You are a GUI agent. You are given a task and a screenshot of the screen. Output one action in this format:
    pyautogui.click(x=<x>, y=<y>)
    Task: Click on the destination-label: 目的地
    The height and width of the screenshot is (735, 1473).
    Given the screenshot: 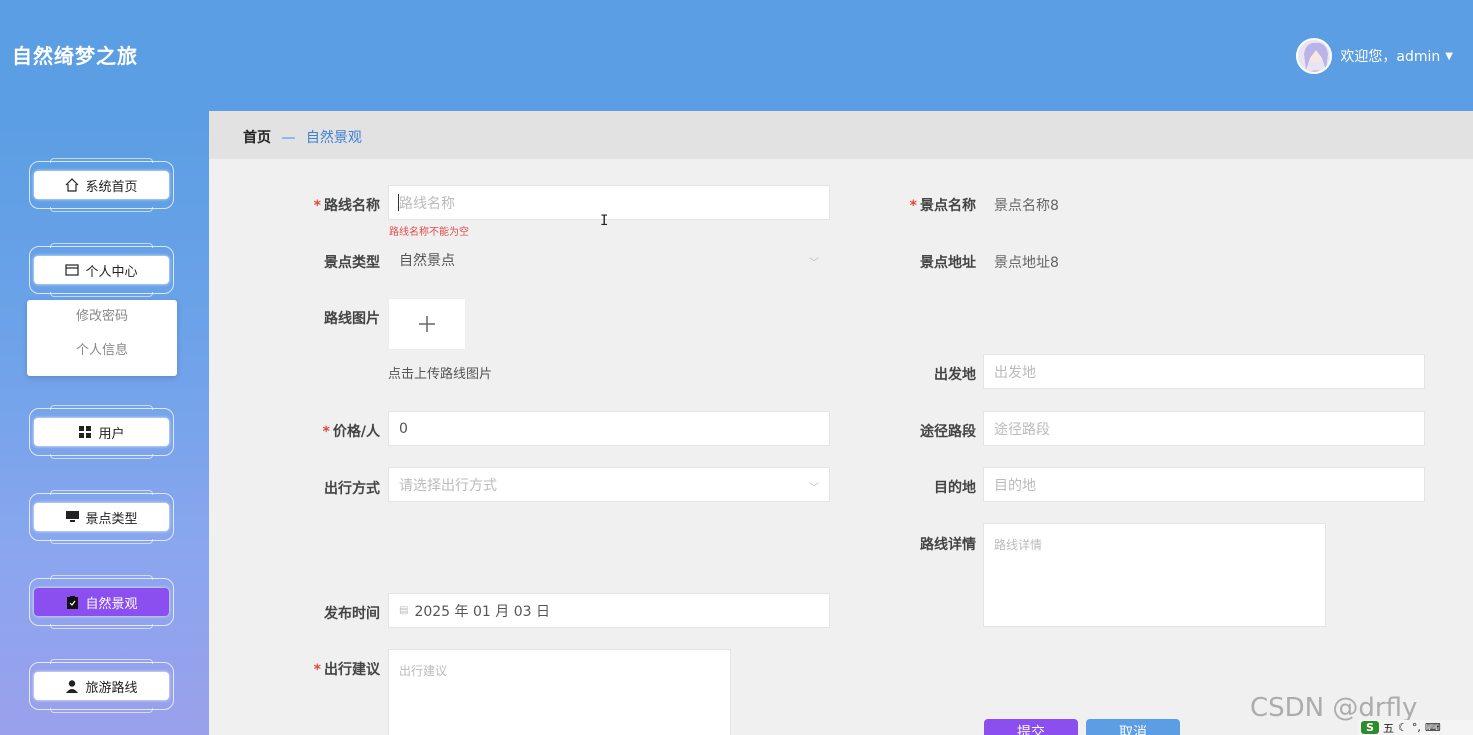 What is the action you would take?
    pyautogui.click(x=955, y=488)
    